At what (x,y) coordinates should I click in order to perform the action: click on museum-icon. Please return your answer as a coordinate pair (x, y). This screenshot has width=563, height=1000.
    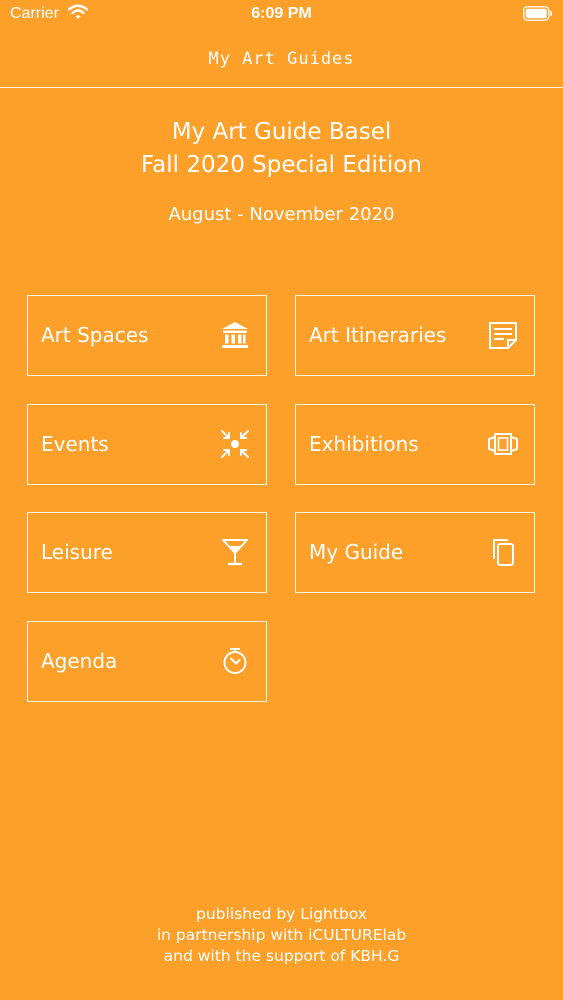
    Looking at the image, I should click on (235, 335).